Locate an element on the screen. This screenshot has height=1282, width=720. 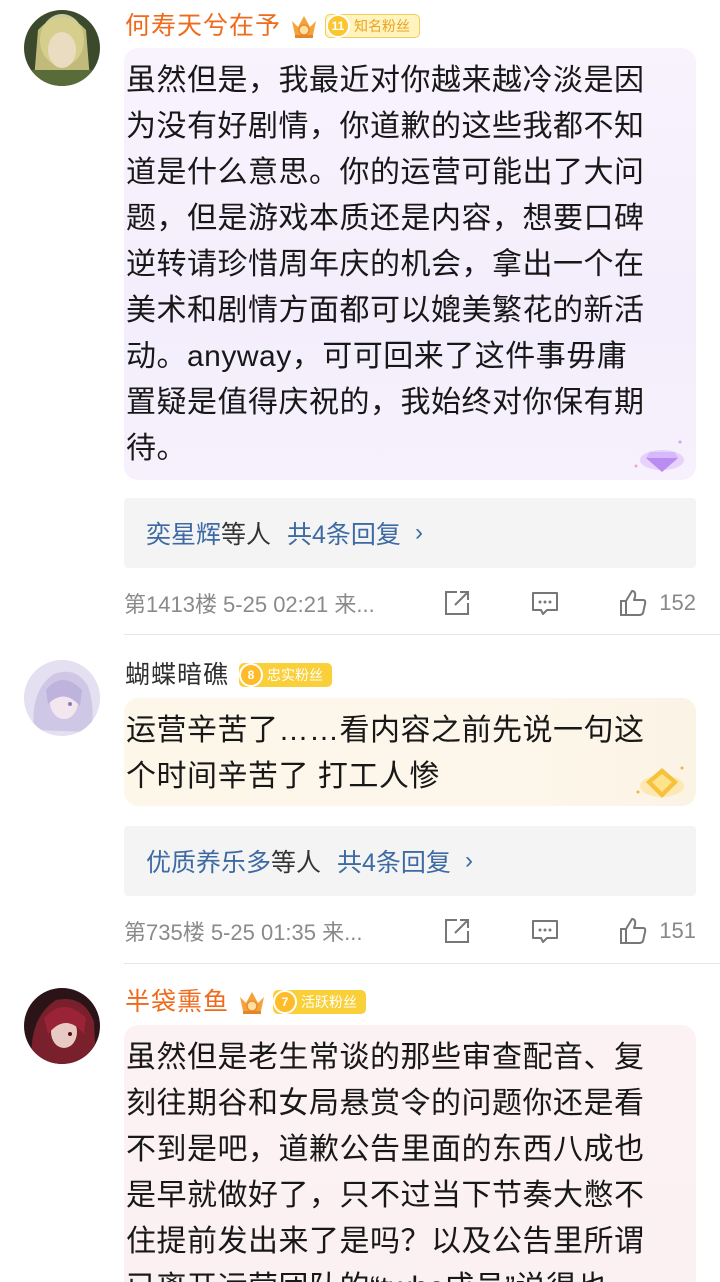
username: 何寿天兮在予 is located at coordinates (203, 26).